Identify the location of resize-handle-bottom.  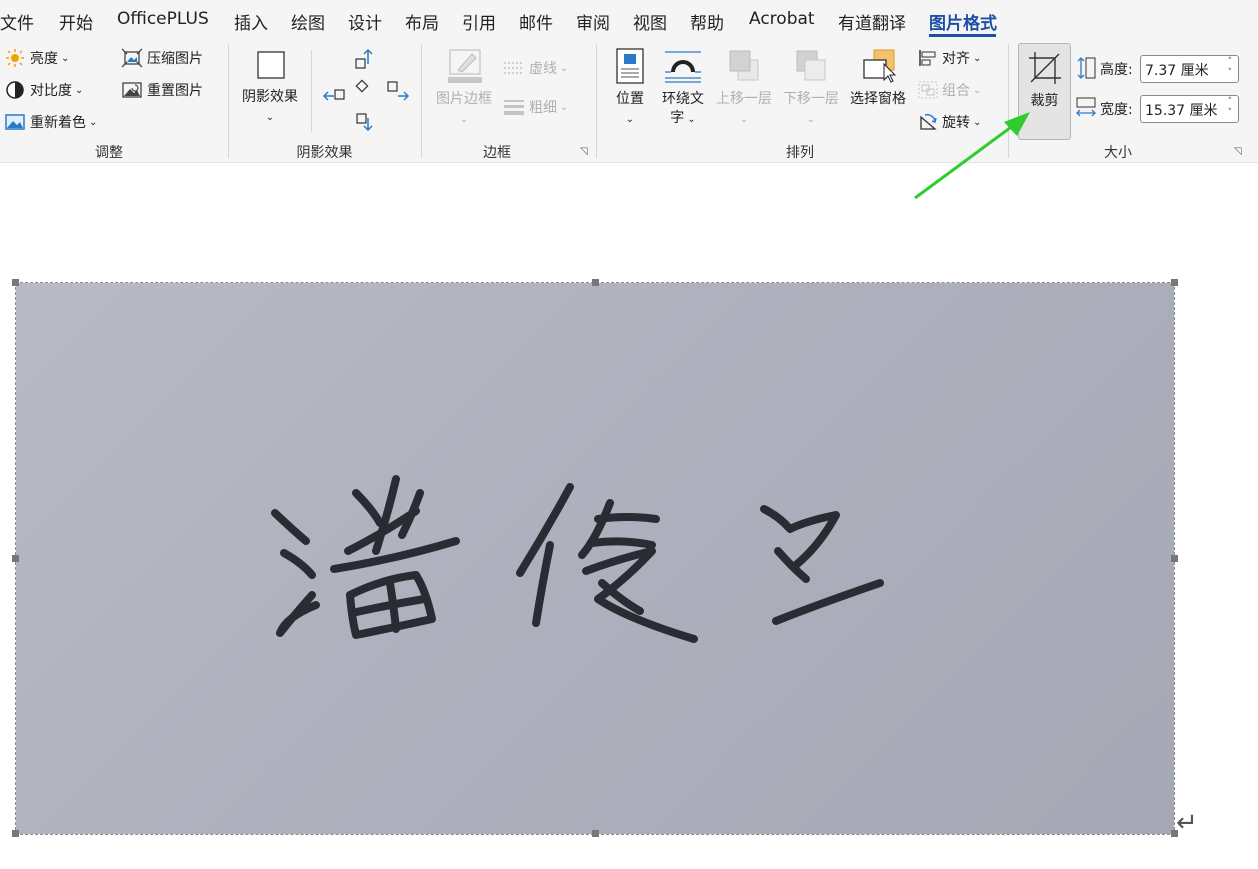
(595, 833).